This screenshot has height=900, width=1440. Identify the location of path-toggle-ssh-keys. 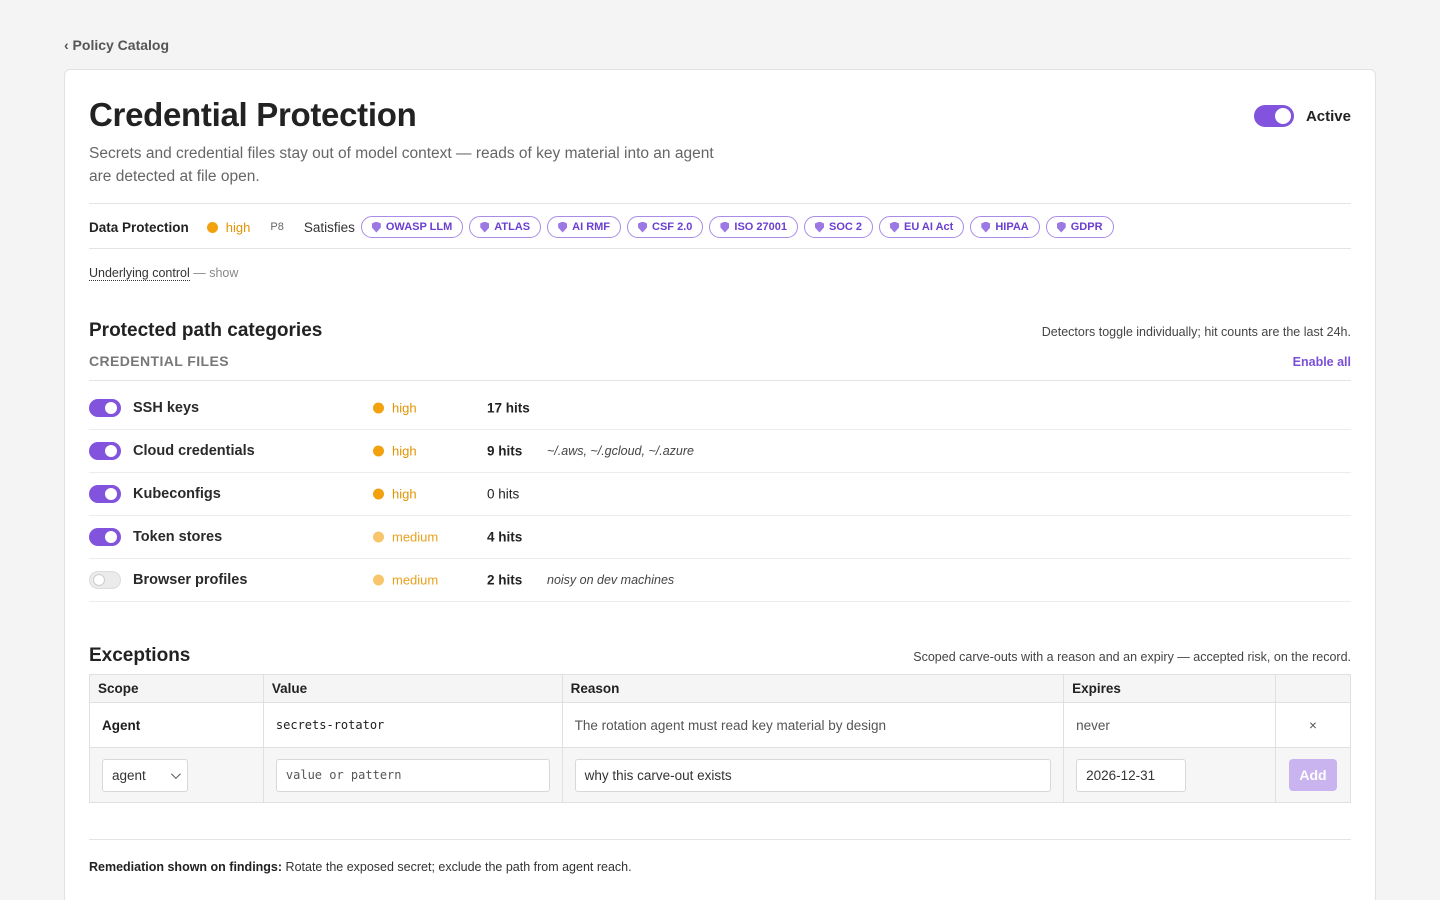
(105, 408).